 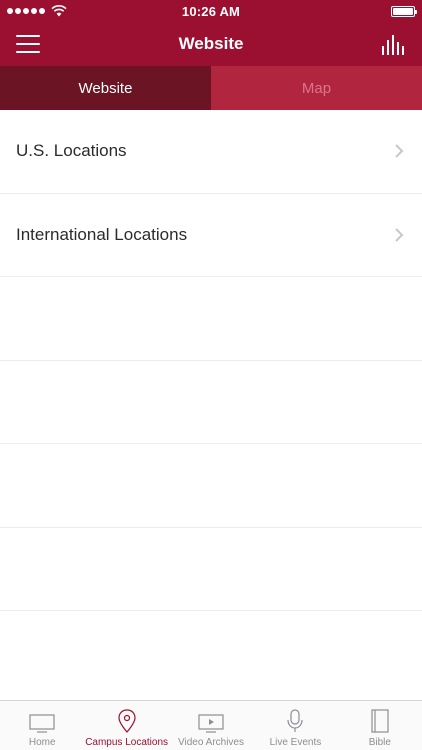 I want to click on tab-label: Campus Locations, so click(x=127, y=742).